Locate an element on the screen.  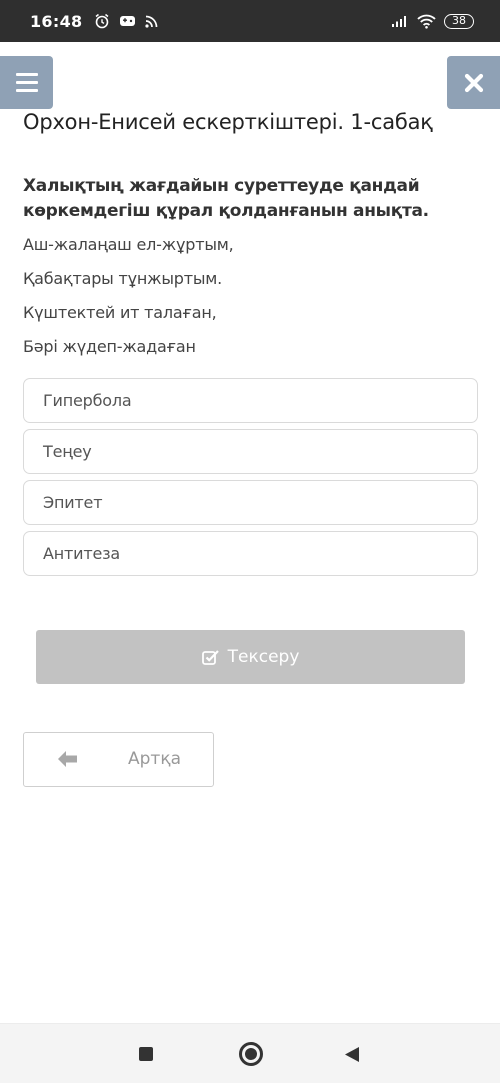
gamepad-icon is located at coordinates (128, 21).